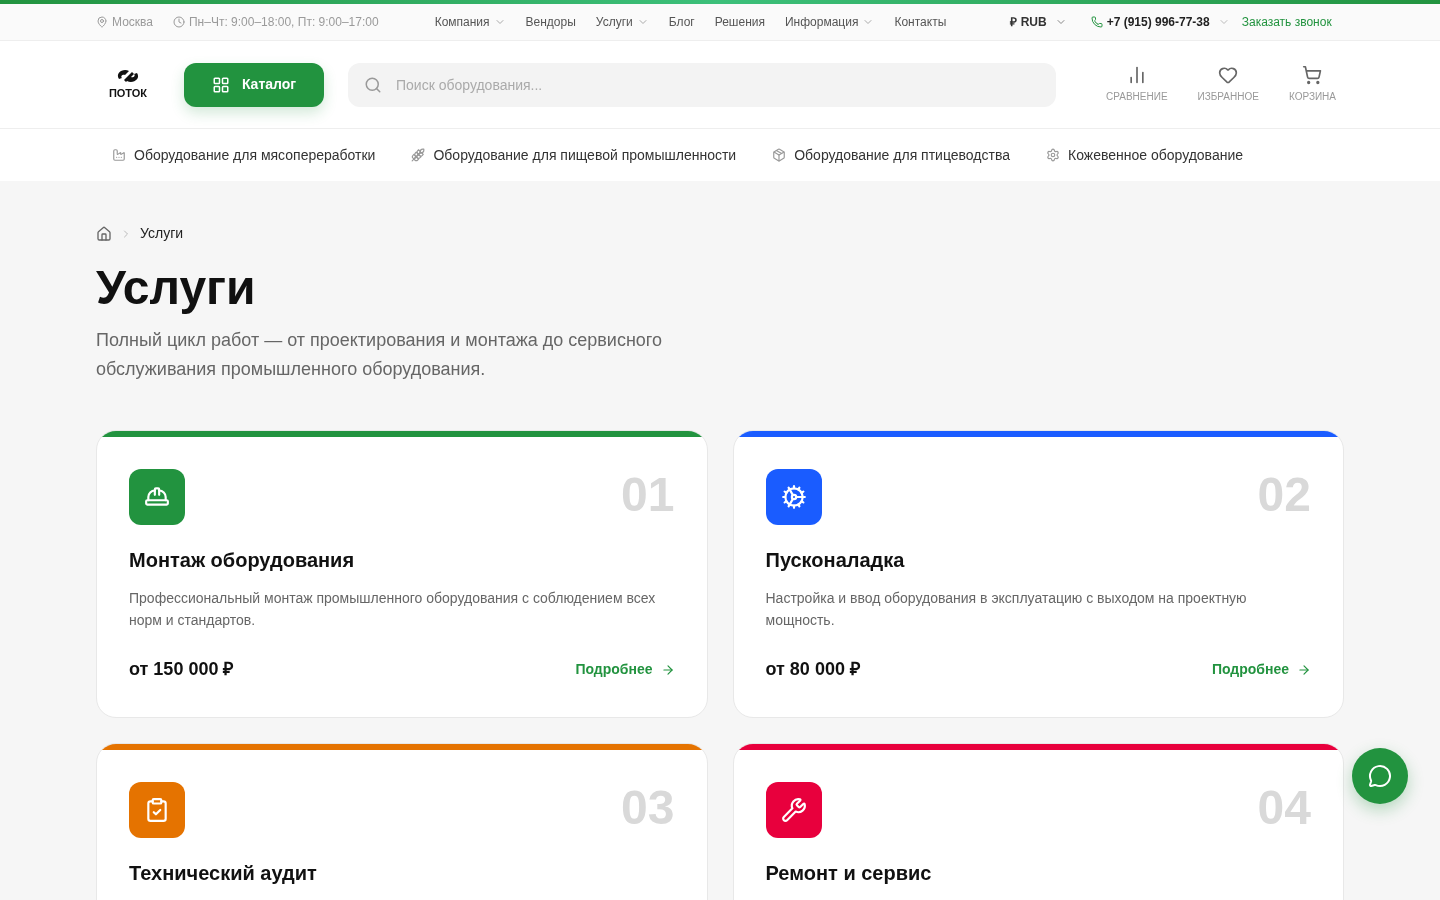 The image size is (1440, 900). What do you see at coordinates (920, 22) in the screenshot?
I see `top-menu-link: Контакты` at bounding box center [920, 22].